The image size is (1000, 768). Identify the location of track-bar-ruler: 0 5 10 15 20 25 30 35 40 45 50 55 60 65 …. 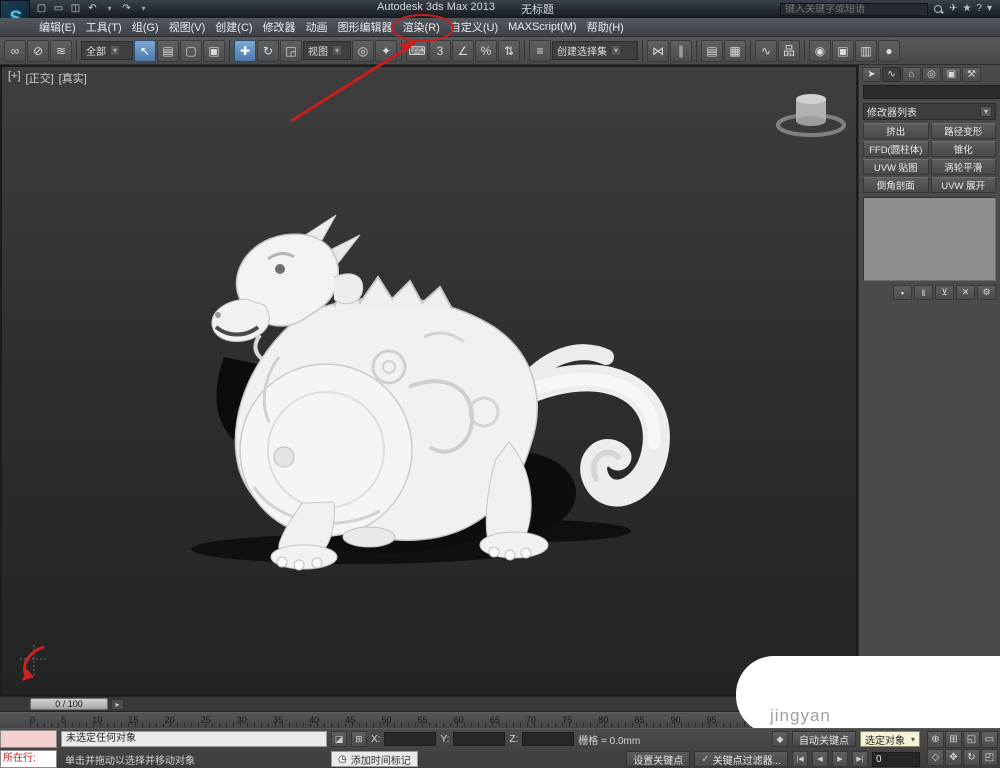
(429, 720).